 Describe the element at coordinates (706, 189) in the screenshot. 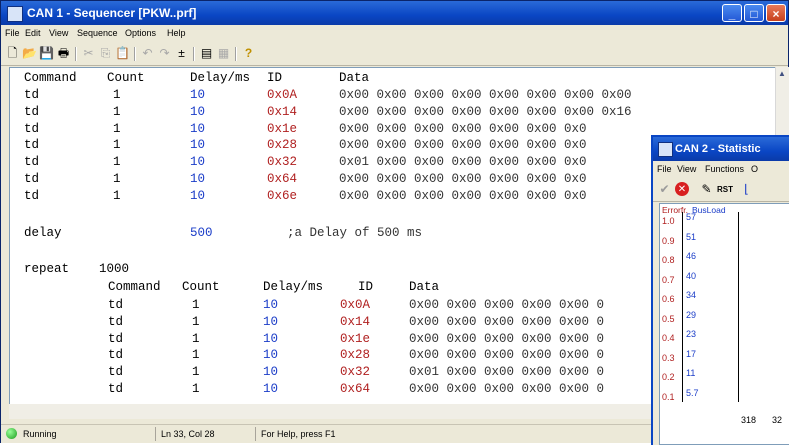

I see `edit-icon: ✎` at that location.